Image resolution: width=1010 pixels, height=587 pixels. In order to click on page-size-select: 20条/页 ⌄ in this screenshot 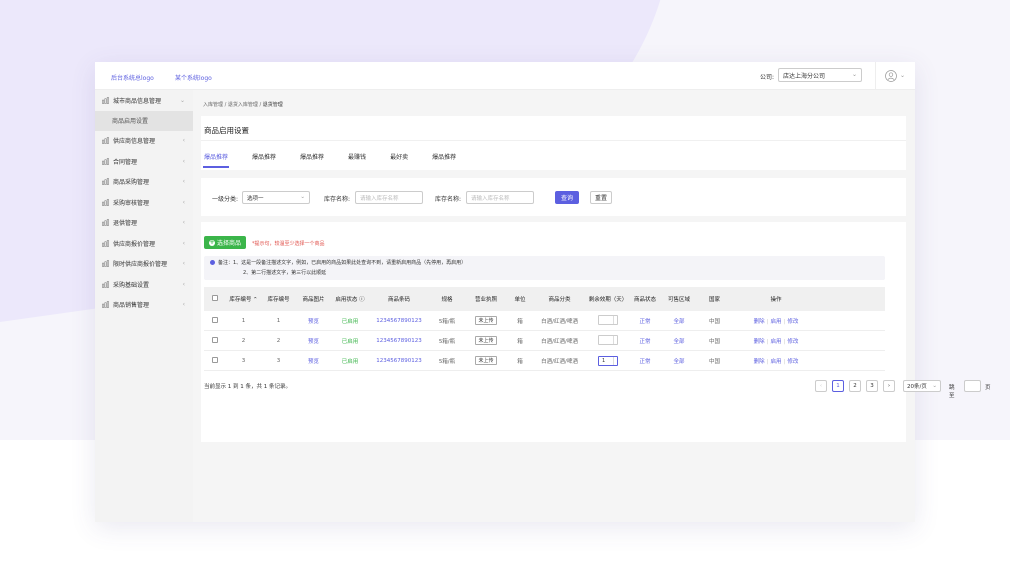, I will do `click(922, 386)`.